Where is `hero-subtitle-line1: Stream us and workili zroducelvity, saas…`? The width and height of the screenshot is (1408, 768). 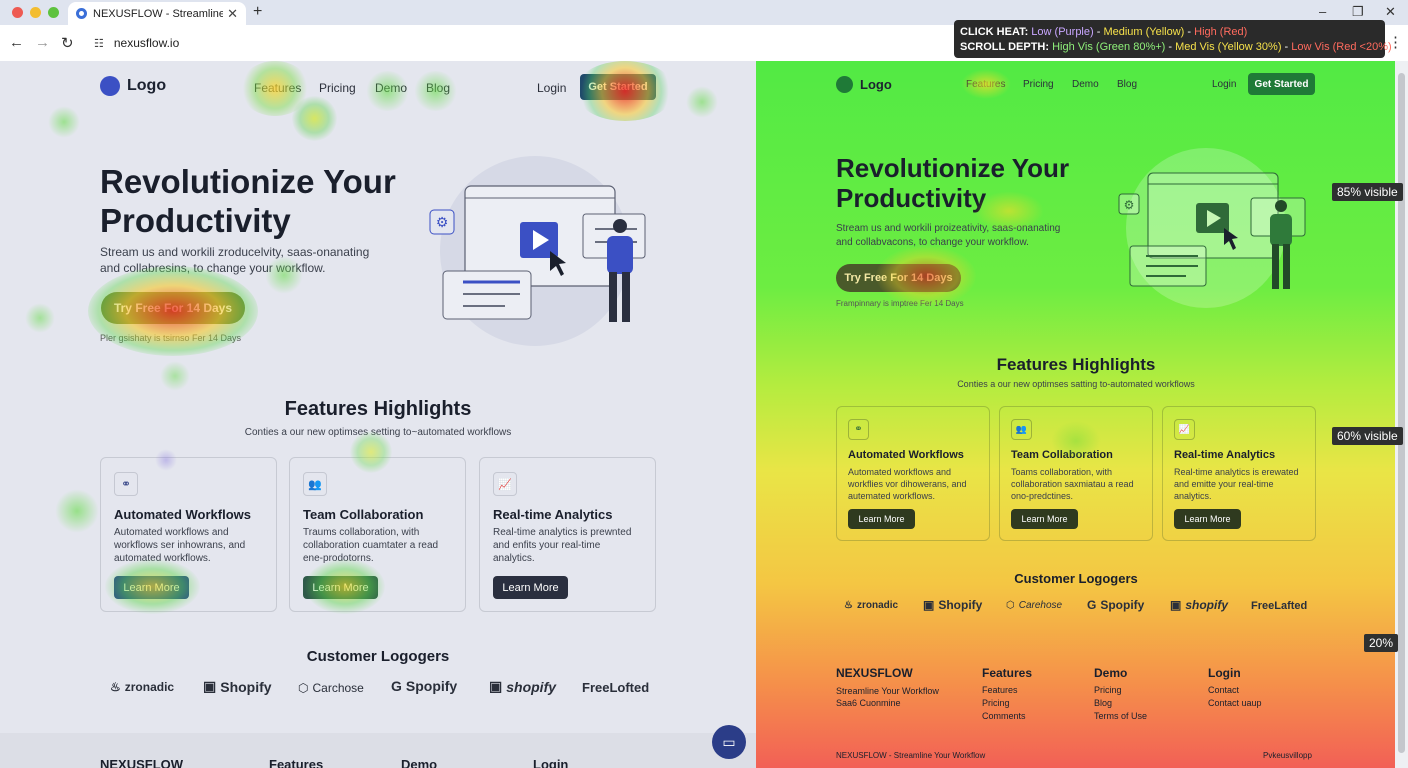
hero-subtitle-line1: Stream us and workili zroducelvity, saas… is located at coordinates (235, 252).